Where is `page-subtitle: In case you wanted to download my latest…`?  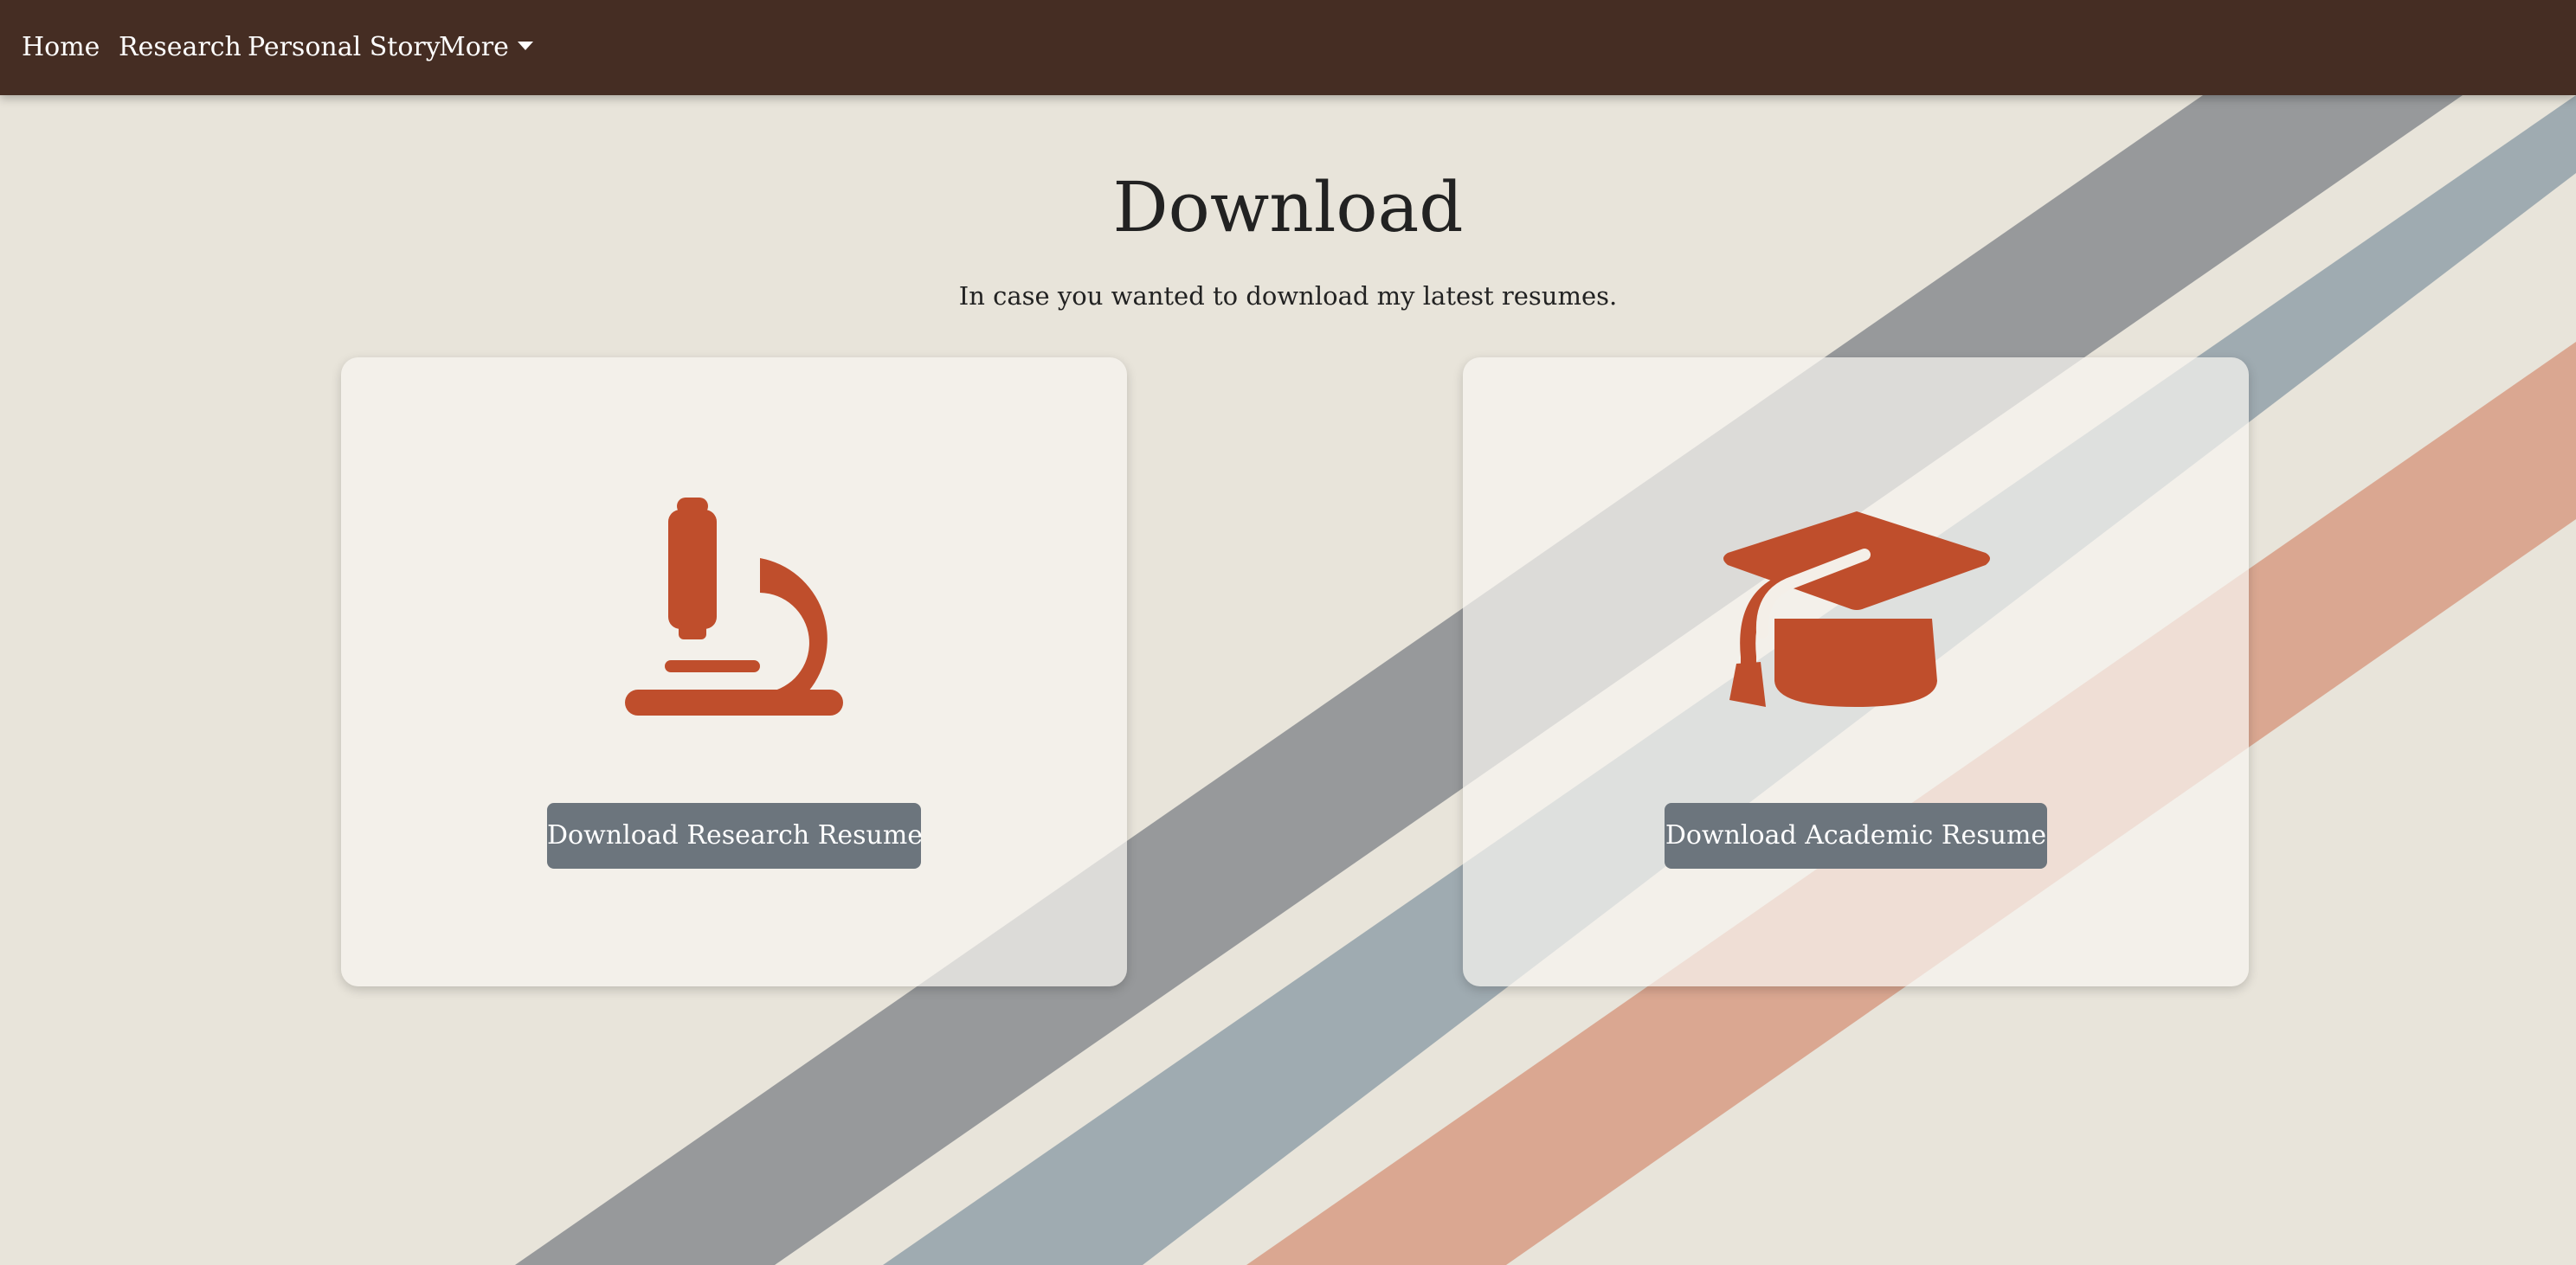 page-subtitle: In case you wanted to download my latest… is located at coordinates (1288, 296).